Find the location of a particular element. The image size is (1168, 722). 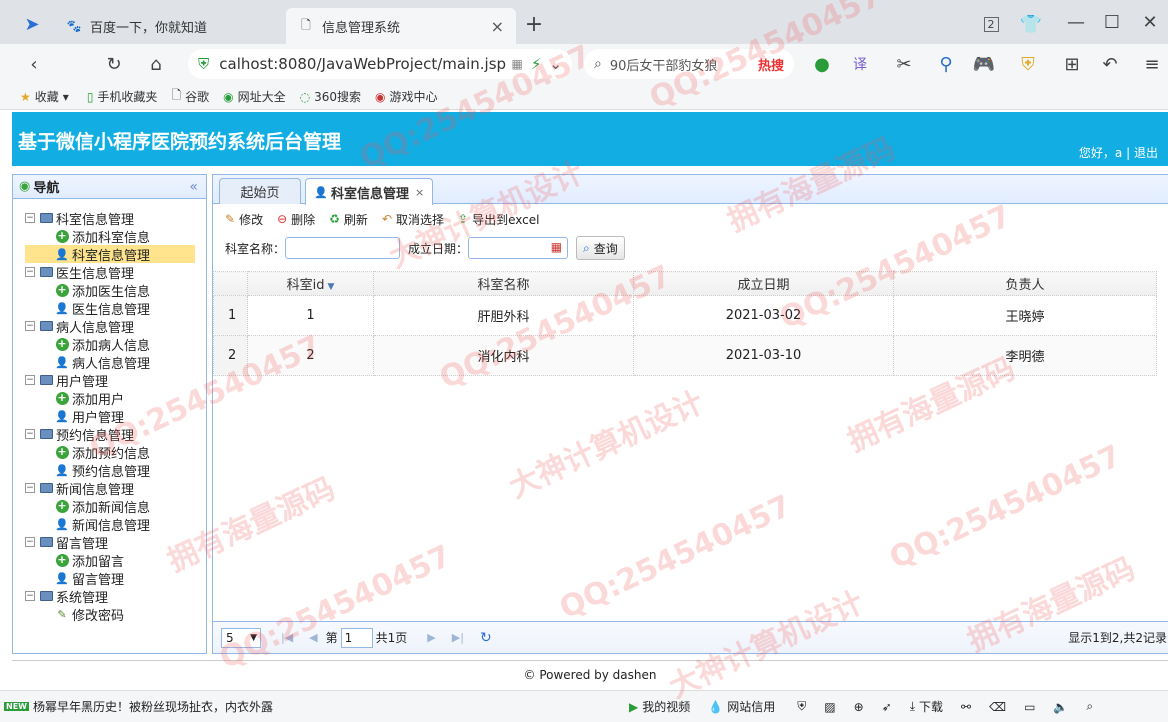

bookmark-favorites: ★ 收藏 ▾ is located at coordinates (46, 96).